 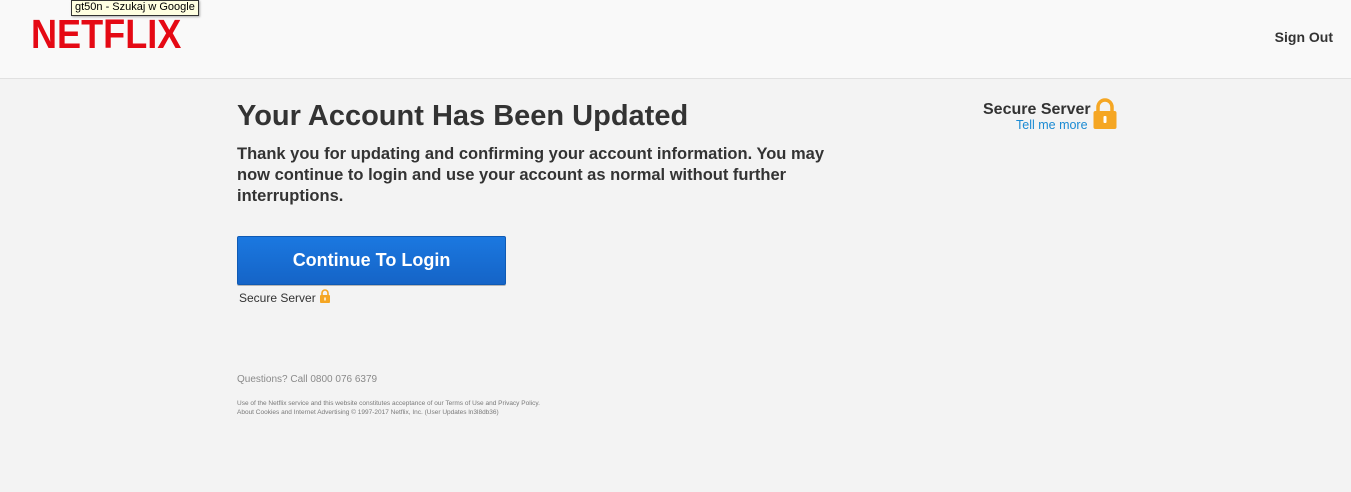 I want to click on secure-server-note: Secure Server, so click(x=558, y=297).